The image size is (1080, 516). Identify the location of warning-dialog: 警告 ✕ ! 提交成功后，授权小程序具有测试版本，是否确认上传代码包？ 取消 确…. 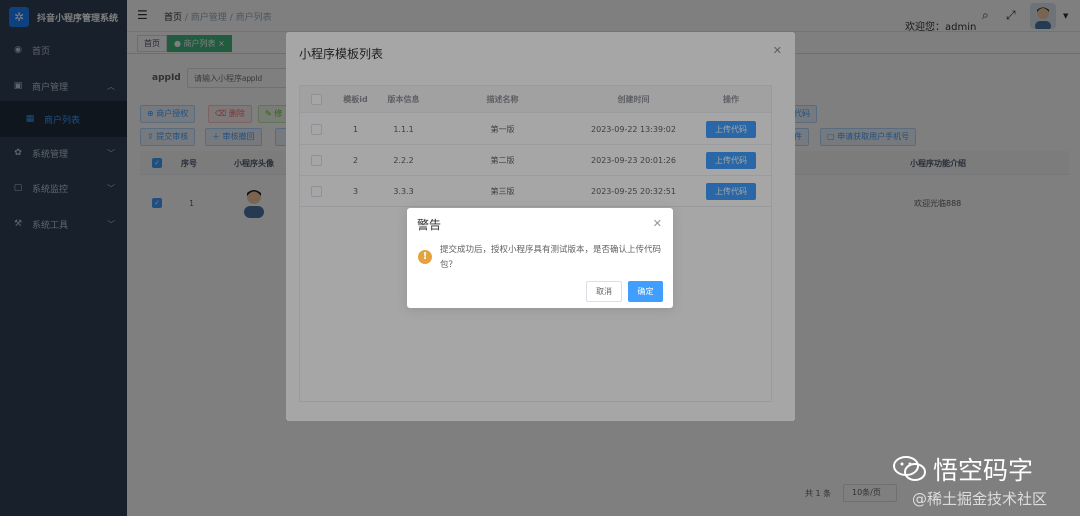
(540, 258).